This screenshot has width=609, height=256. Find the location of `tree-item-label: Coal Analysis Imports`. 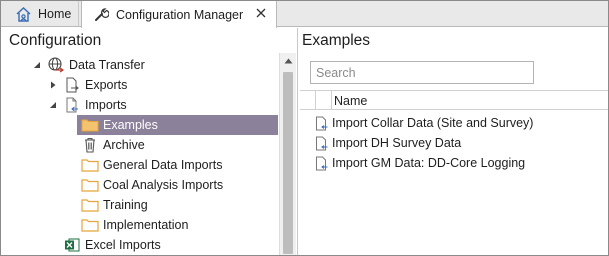

tree-item-label: Coal Analysis Imports is located at coordinates (163, 185).